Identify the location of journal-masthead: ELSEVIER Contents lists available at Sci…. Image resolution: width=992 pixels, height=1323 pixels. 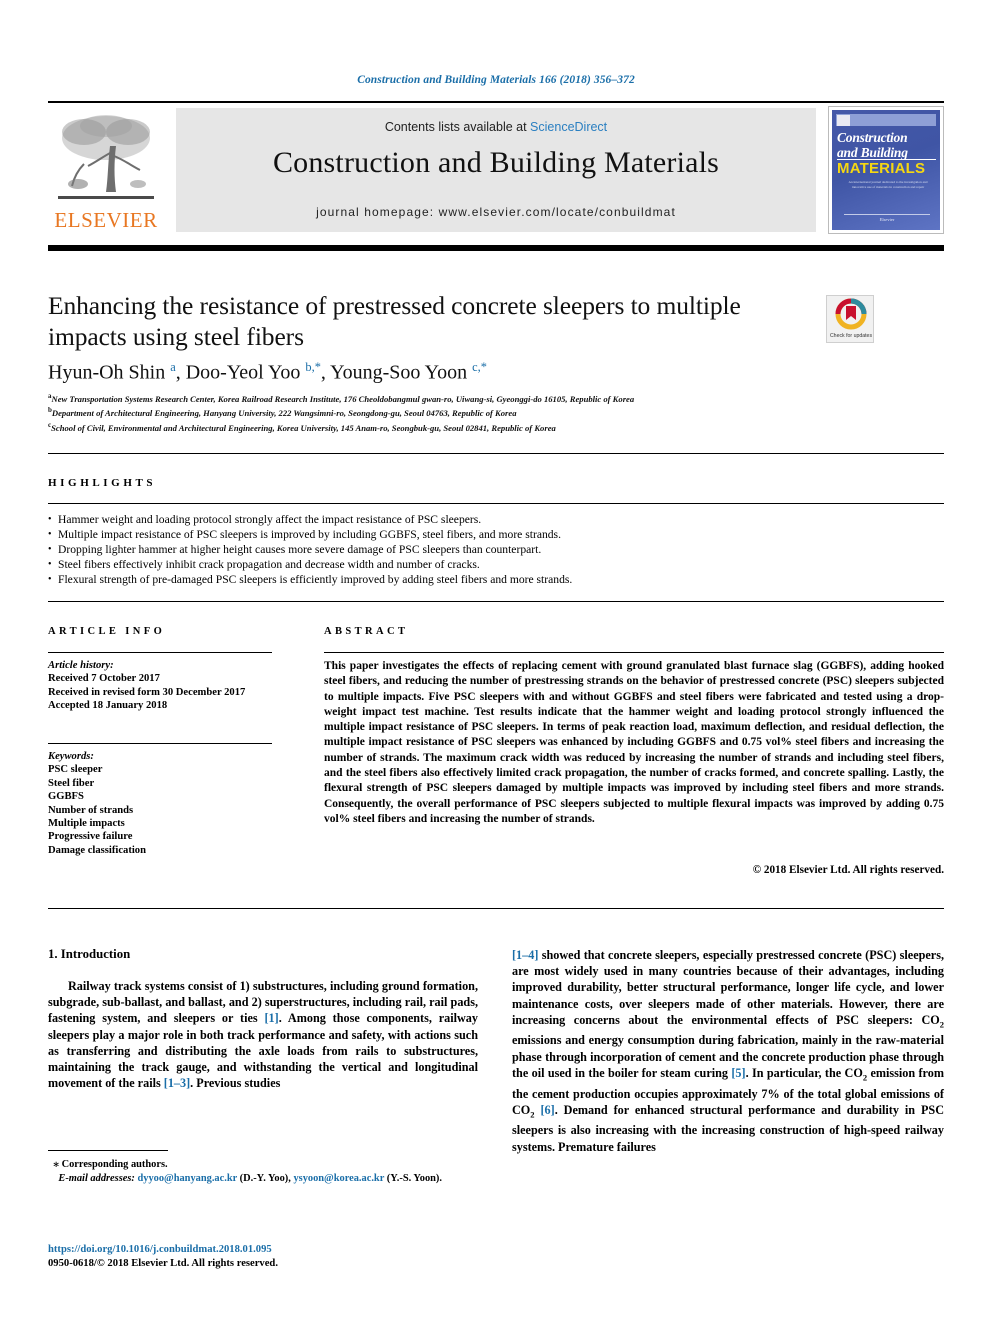
(496, 170).